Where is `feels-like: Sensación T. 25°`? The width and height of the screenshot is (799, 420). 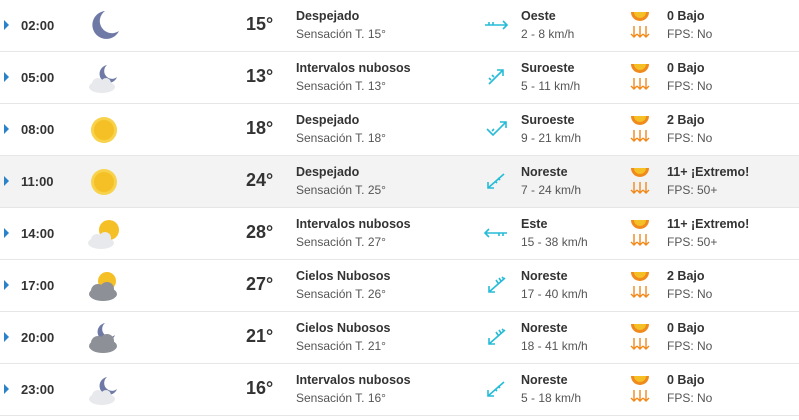
feels-like: Sensación T. 25° is located at coordinates (341, 190).